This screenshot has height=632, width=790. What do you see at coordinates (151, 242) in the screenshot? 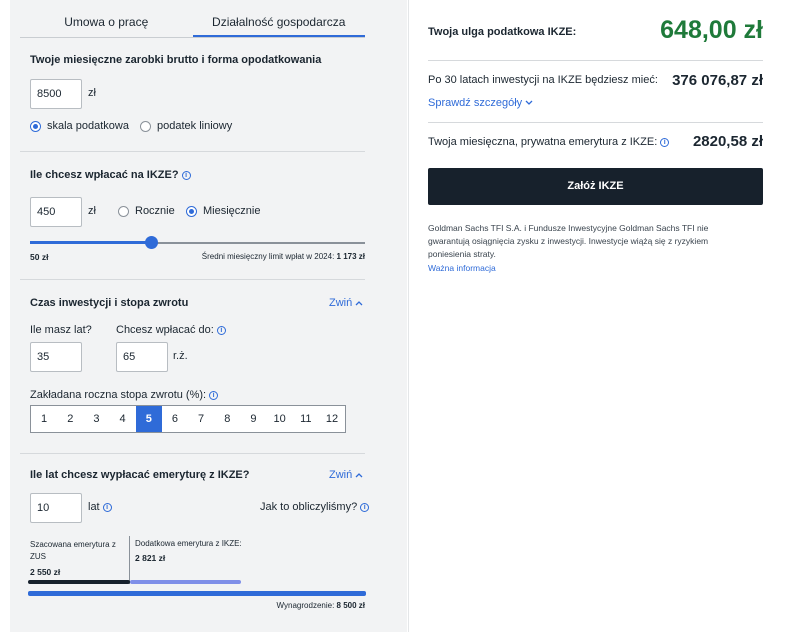
I see `contribution-slider-thumb` at bounding box center [151, 242].